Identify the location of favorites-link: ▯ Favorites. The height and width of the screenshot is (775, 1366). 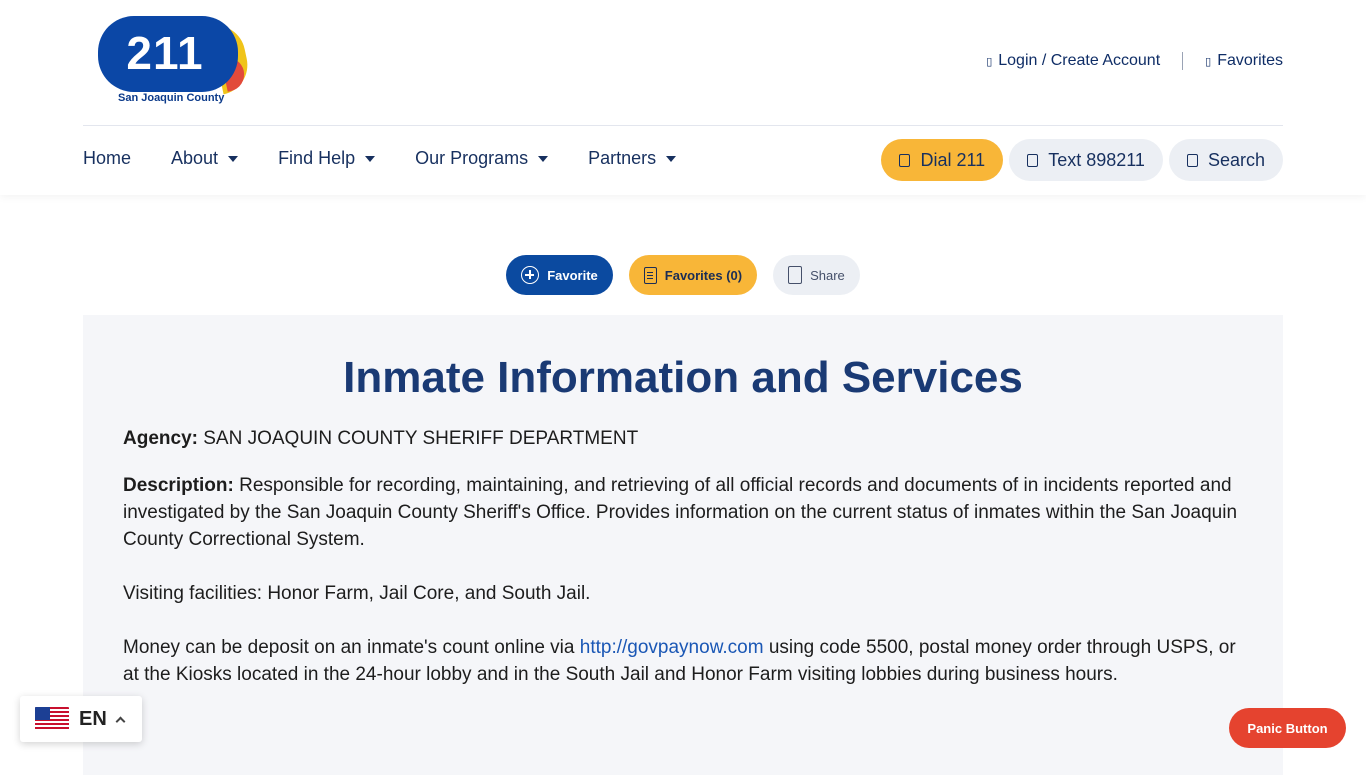
(1244, 61).